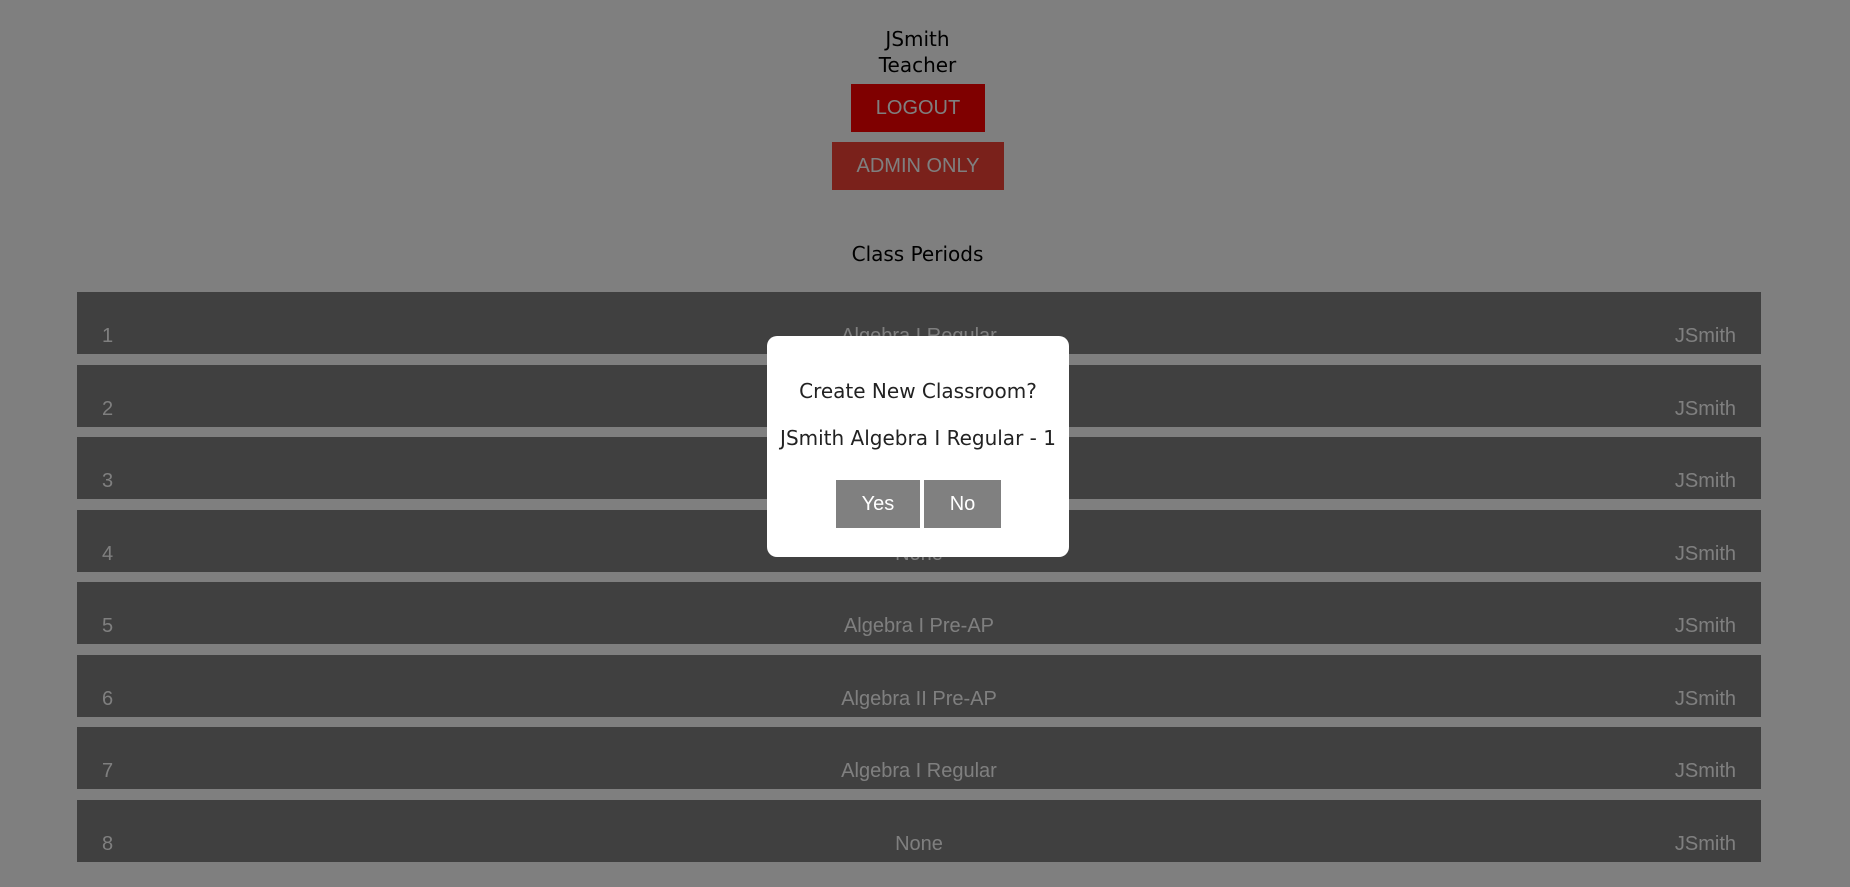 This screenshot has height=887, width=1850. What do you see at coordinates (962, 504) in the screenshot?
I see `no-button: No` at bounding box center [962, 504].